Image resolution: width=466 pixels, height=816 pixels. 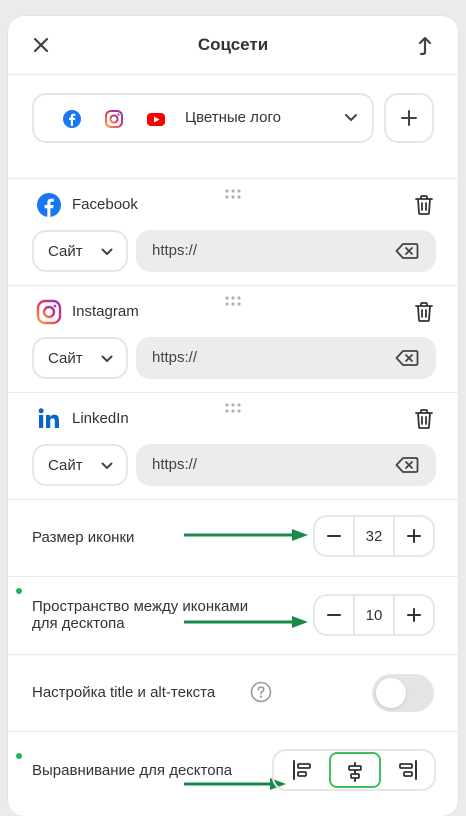 I want to click on title-alt-setting: Настройка title и alt-текста, so click(x=233, y=693).